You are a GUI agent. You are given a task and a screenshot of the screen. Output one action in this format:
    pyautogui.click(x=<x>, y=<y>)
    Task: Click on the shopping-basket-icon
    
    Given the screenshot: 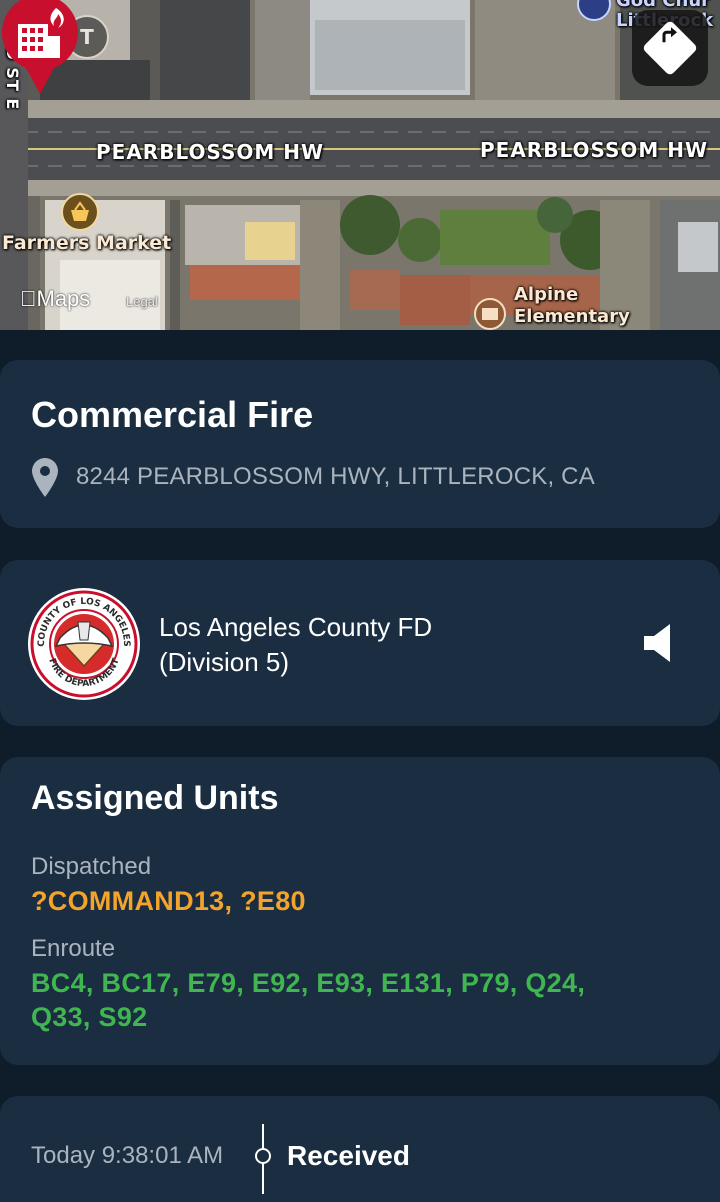 What is the action you would take?
    pyautogui.click(x=80, y=212)
    